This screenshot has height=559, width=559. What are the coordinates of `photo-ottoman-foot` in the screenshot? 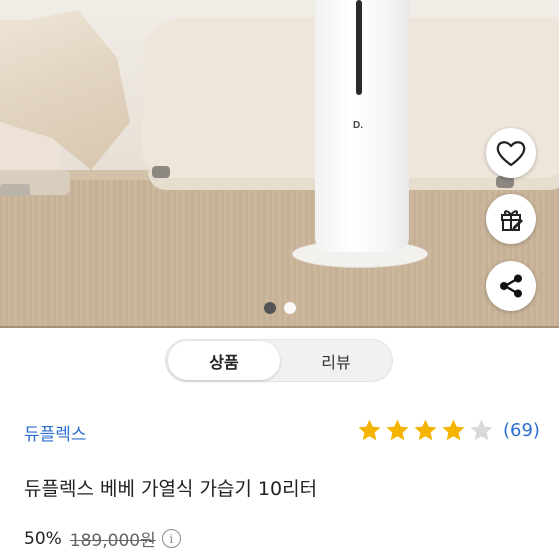 It's located at (161, 172).